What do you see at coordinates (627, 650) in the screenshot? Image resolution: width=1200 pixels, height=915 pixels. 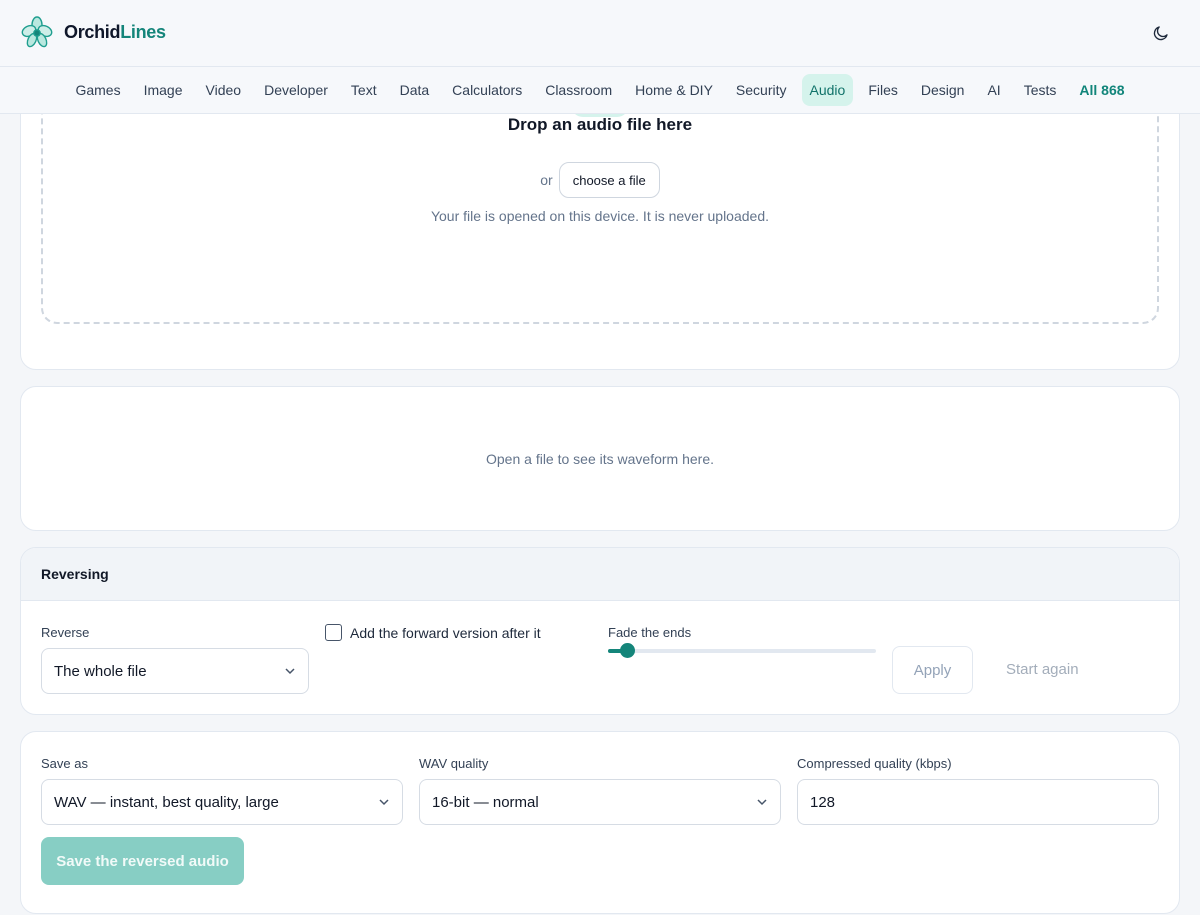 I see `fade-slider-thumb` at bounding box center [627, 650].